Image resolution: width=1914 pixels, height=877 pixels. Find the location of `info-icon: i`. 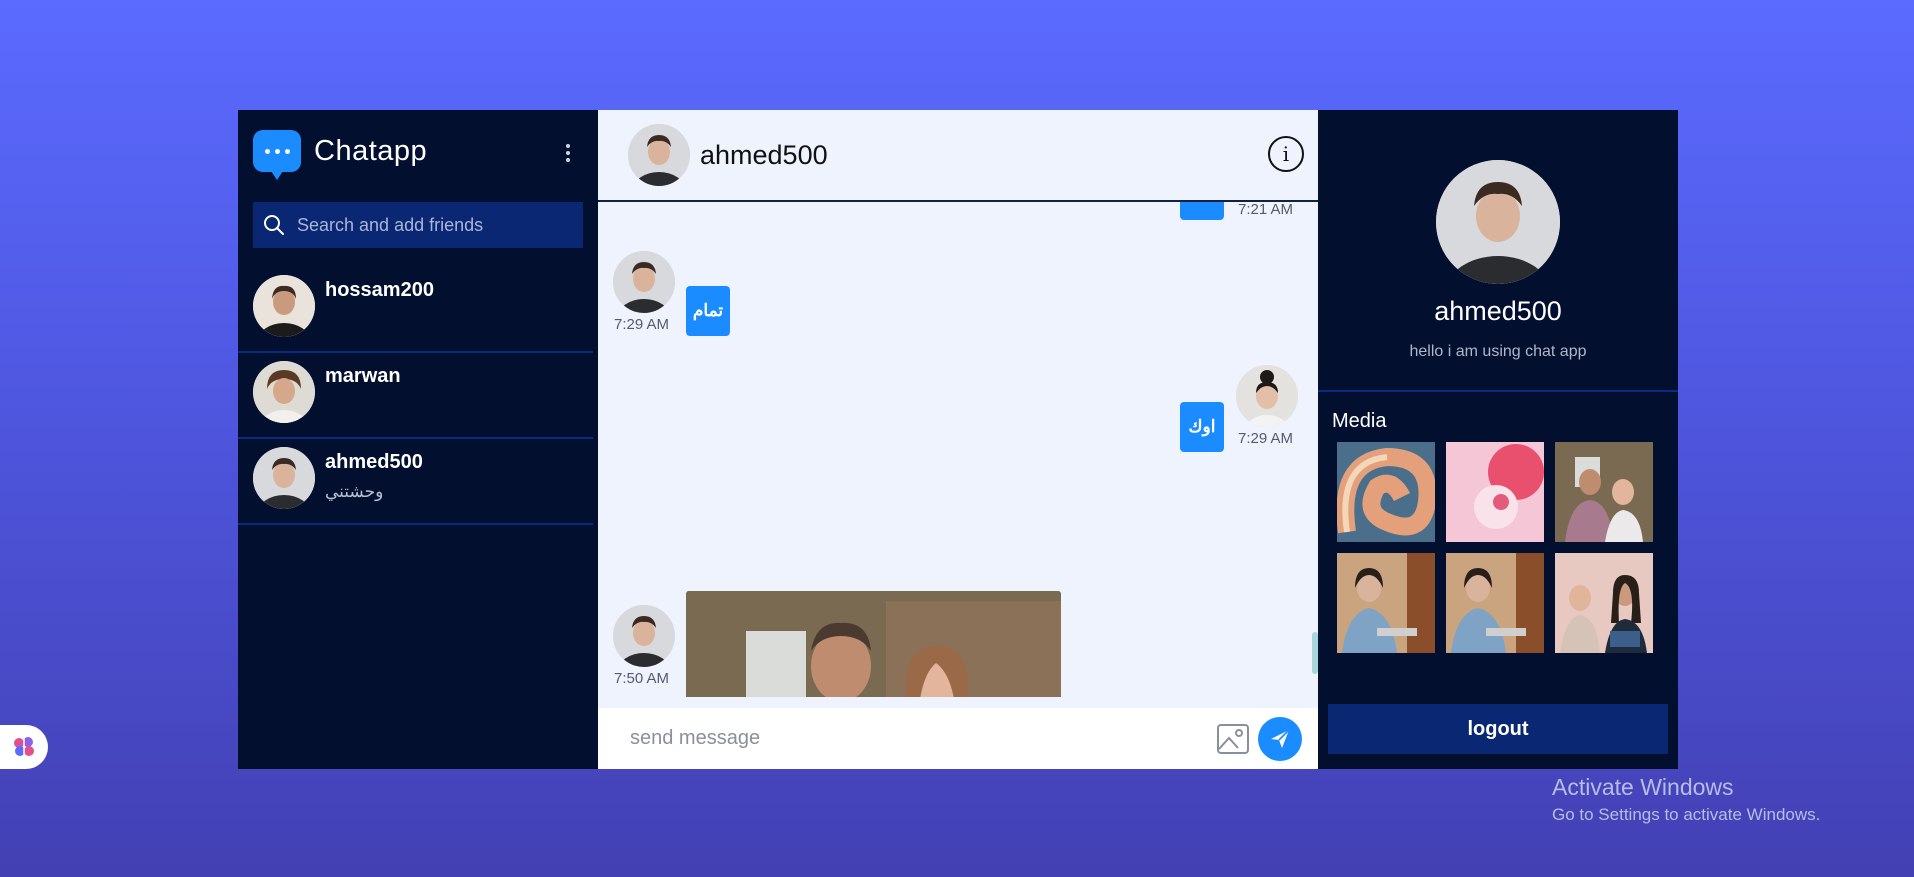

info-icon: i is located at coordinates (1286, 154).